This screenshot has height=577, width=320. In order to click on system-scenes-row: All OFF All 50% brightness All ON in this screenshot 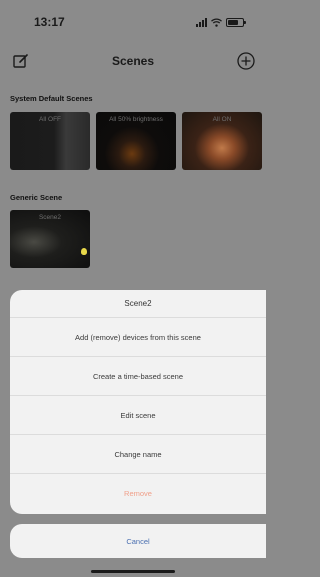, I will do `click(136, 141)`.